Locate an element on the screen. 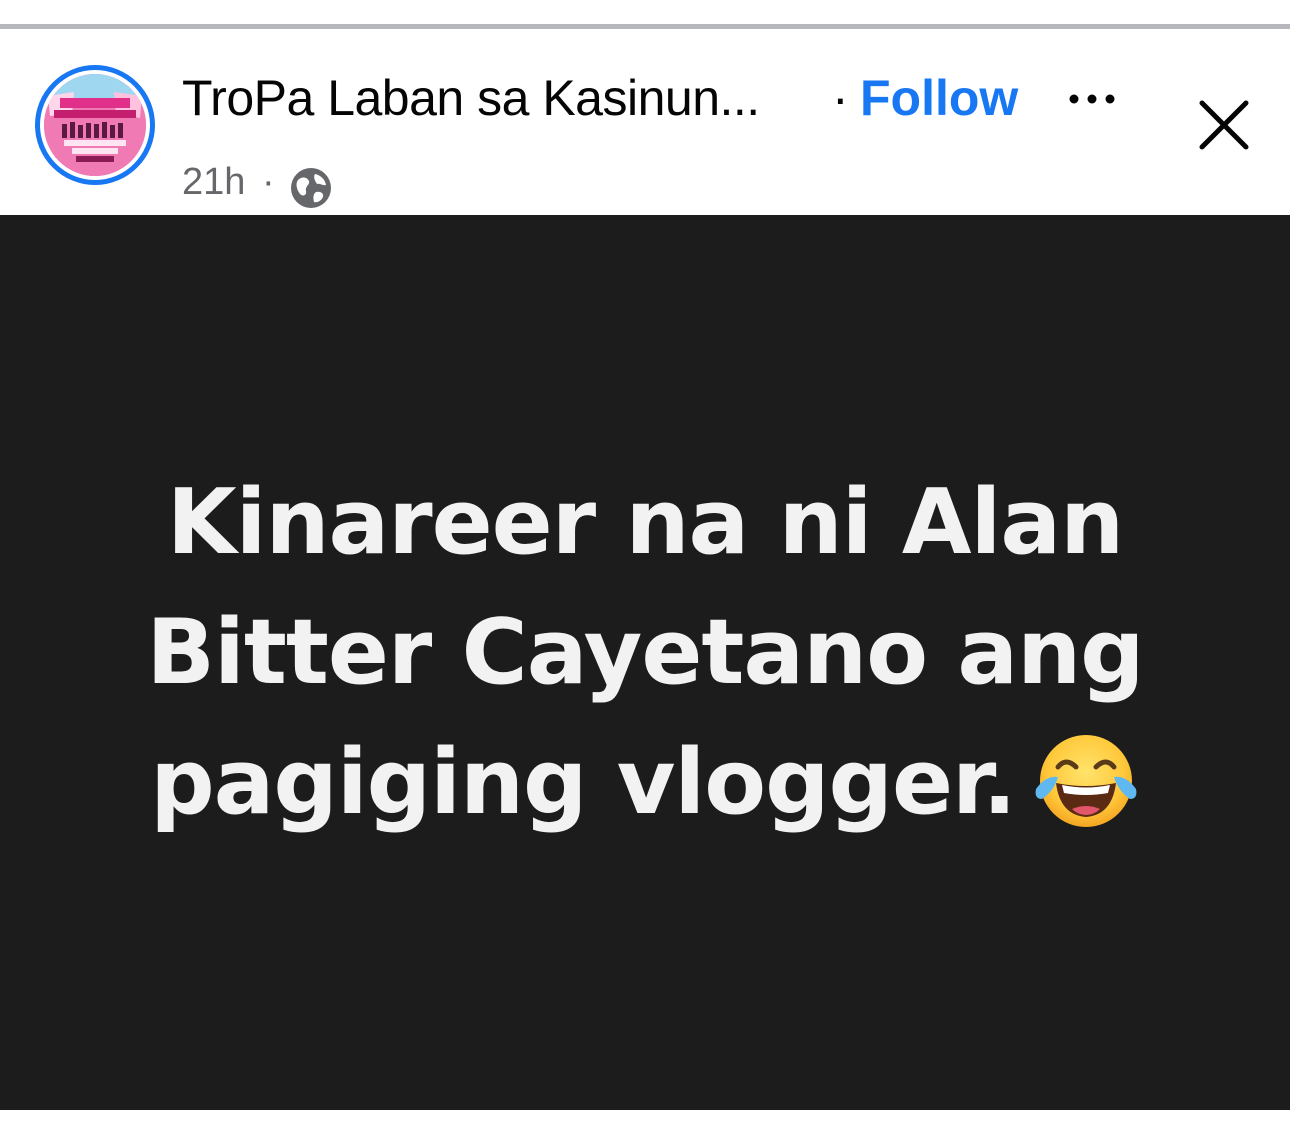 The image size is (1290, 1128). close-icon is located at coordinates (1224, 125).